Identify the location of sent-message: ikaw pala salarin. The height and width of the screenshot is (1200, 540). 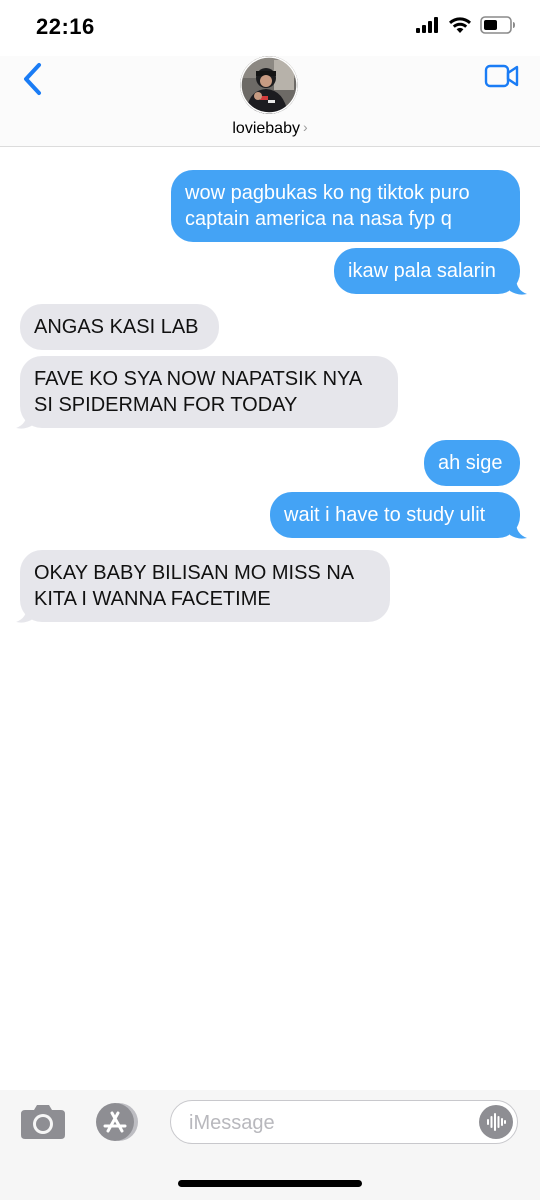
(427, 271).